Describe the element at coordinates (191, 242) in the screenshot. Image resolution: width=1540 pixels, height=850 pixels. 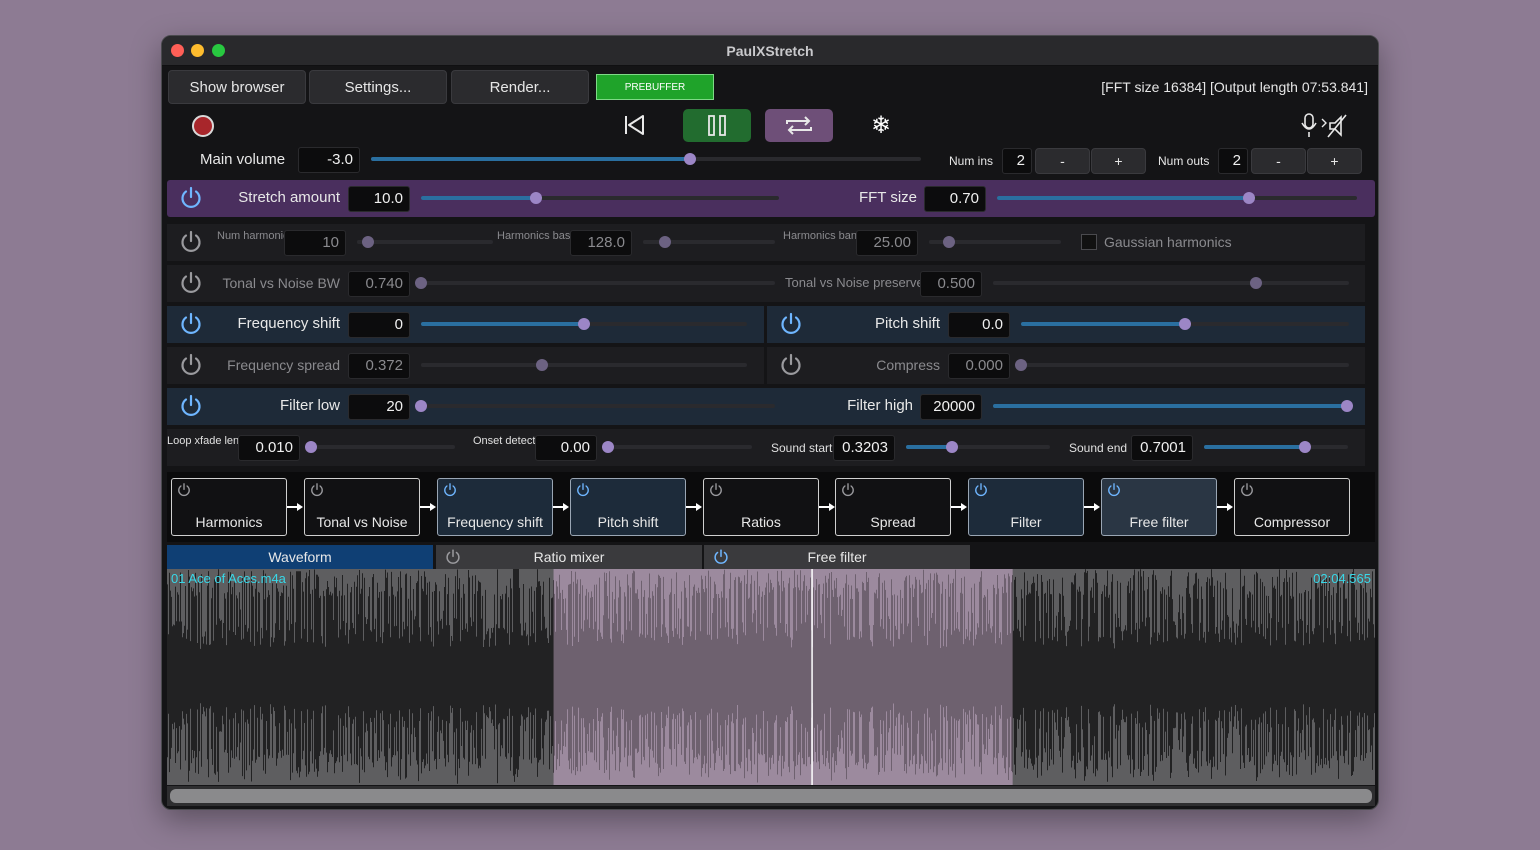
I see `harmonics-power-icon` at that location.